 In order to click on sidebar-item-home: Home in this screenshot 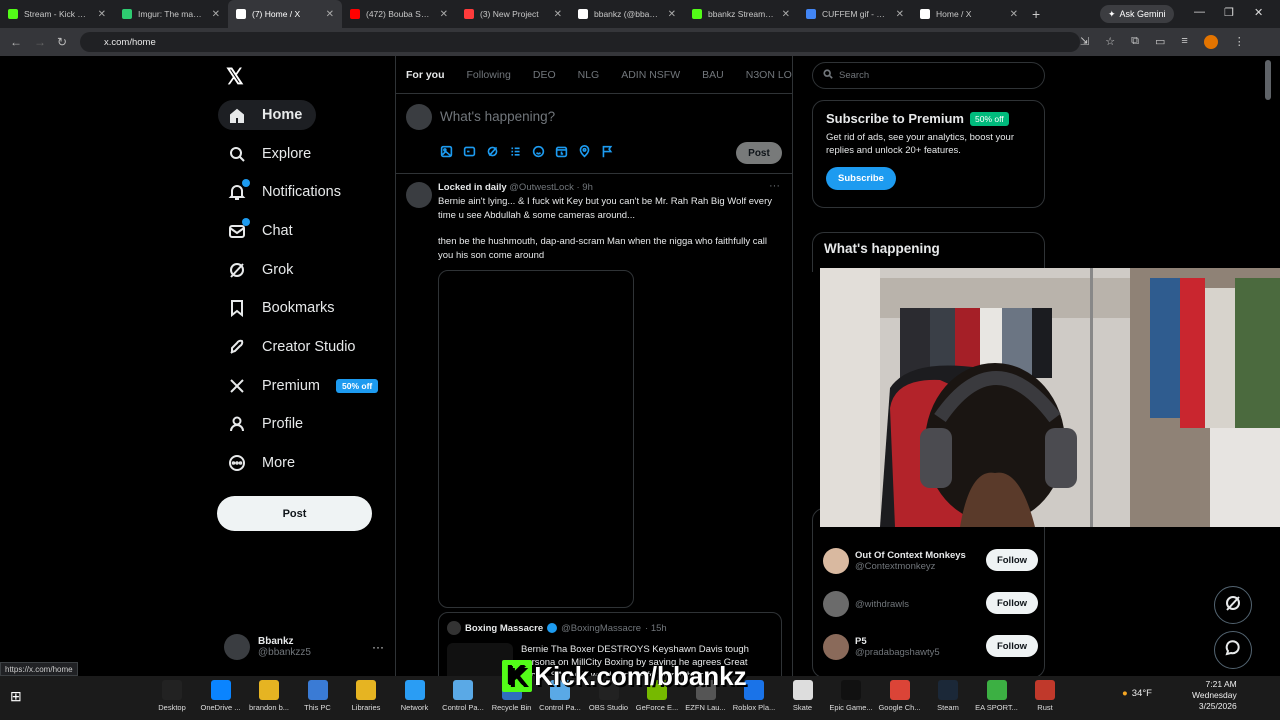, I will do `click(267, 115)`.